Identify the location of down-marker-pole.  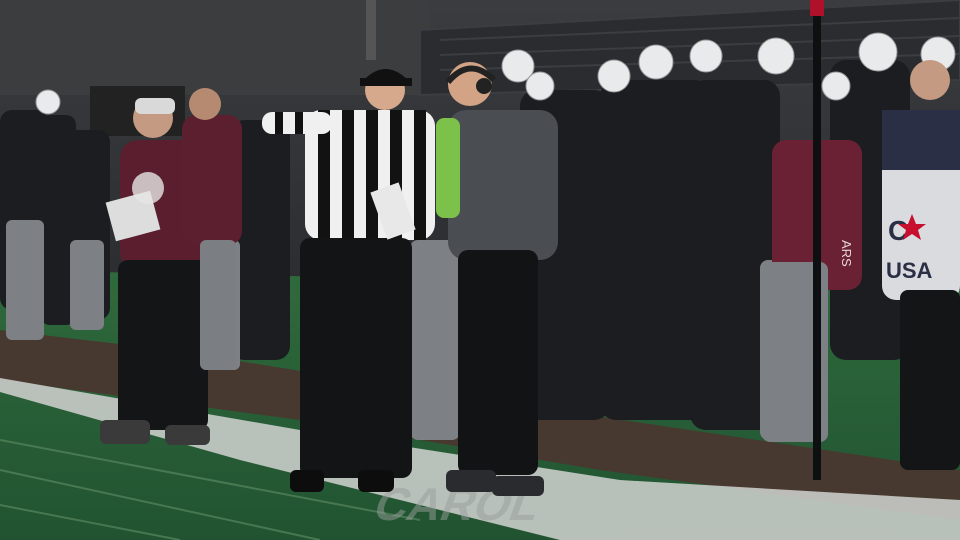
(817, 240).